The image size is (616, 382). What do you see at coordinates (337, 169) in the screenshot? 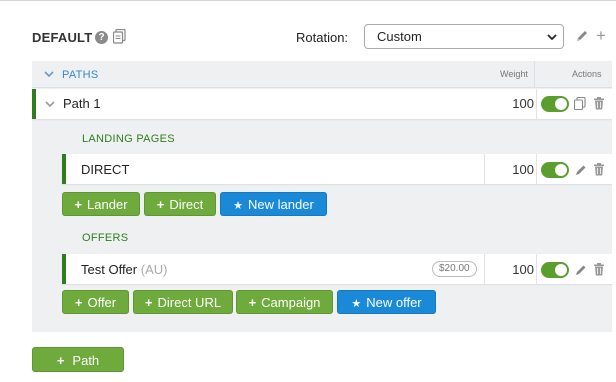
I see `lander-row: DIRECT 100` at bounding box center [337, 169].